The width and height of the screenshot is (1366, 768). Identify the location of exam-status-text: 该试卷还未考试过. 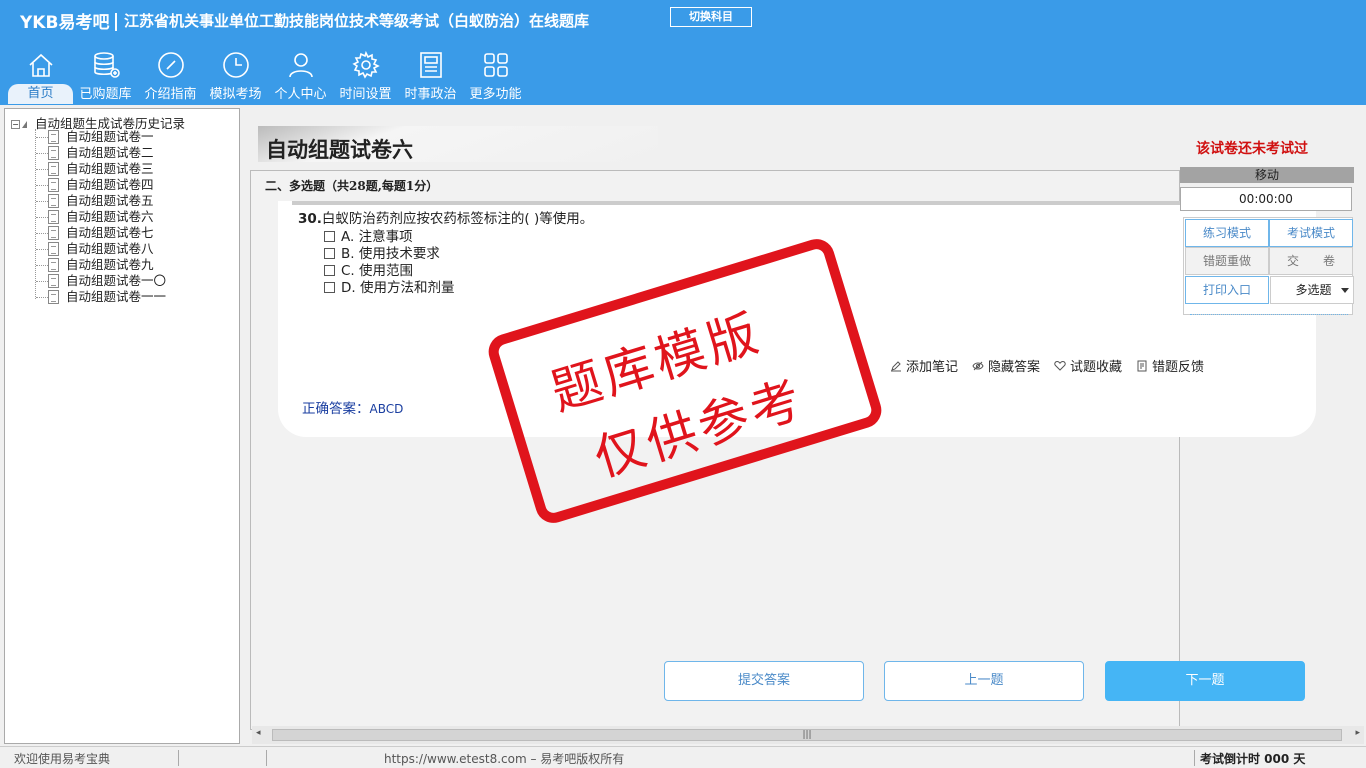
(1252, 149).